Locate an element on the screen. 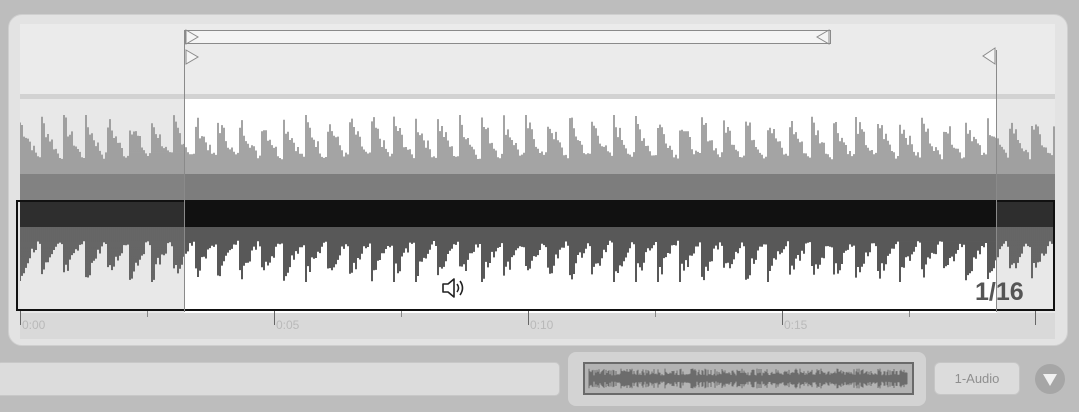 This screenshot has width=1079, height=412. time-label: 0:15 is located at coordinates (796, 325).